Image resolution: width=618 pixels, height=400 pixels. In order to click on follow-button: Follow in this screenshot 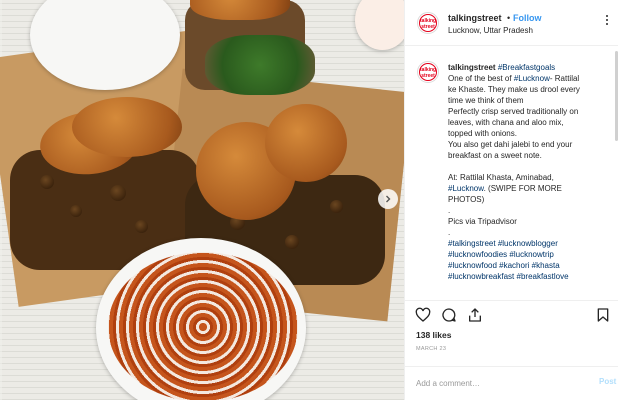, I will do `click(527, 18)`.